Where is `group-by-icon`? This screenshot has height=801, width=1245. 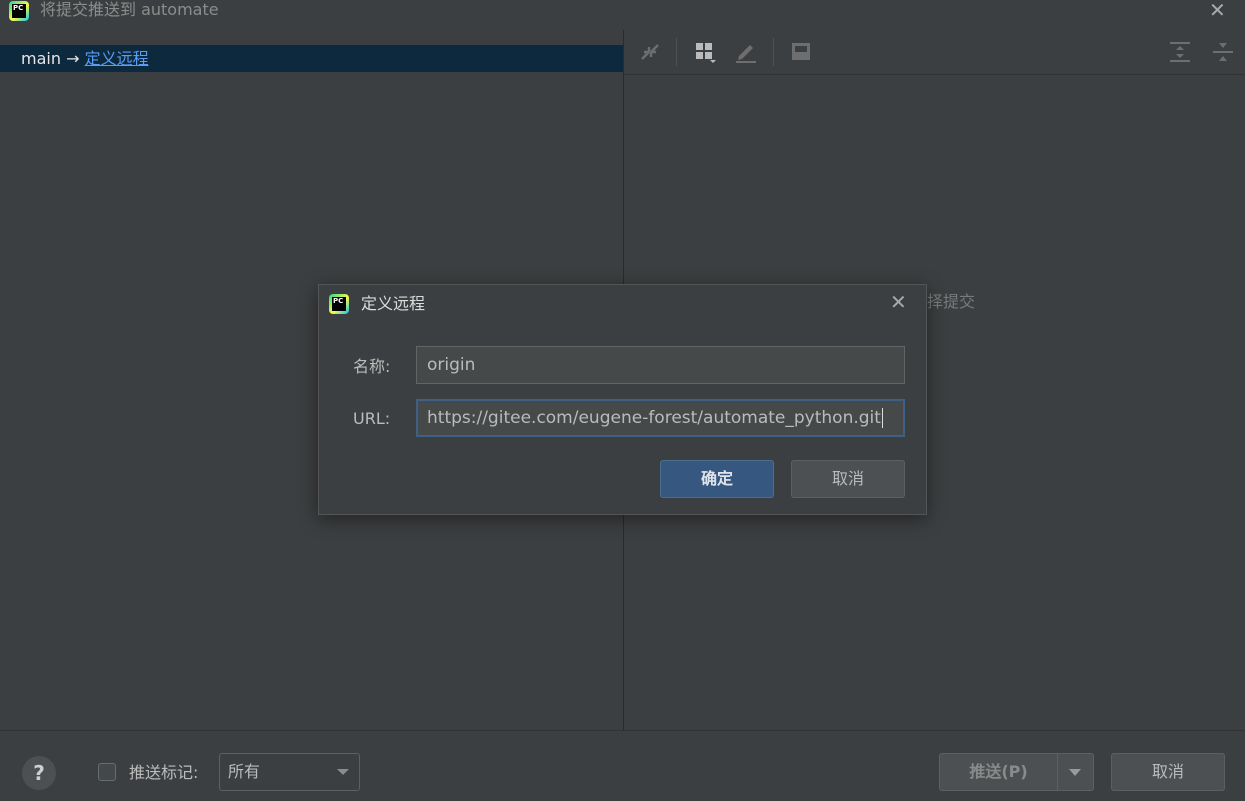
group-by-icon is located at coordinates (706, 52).